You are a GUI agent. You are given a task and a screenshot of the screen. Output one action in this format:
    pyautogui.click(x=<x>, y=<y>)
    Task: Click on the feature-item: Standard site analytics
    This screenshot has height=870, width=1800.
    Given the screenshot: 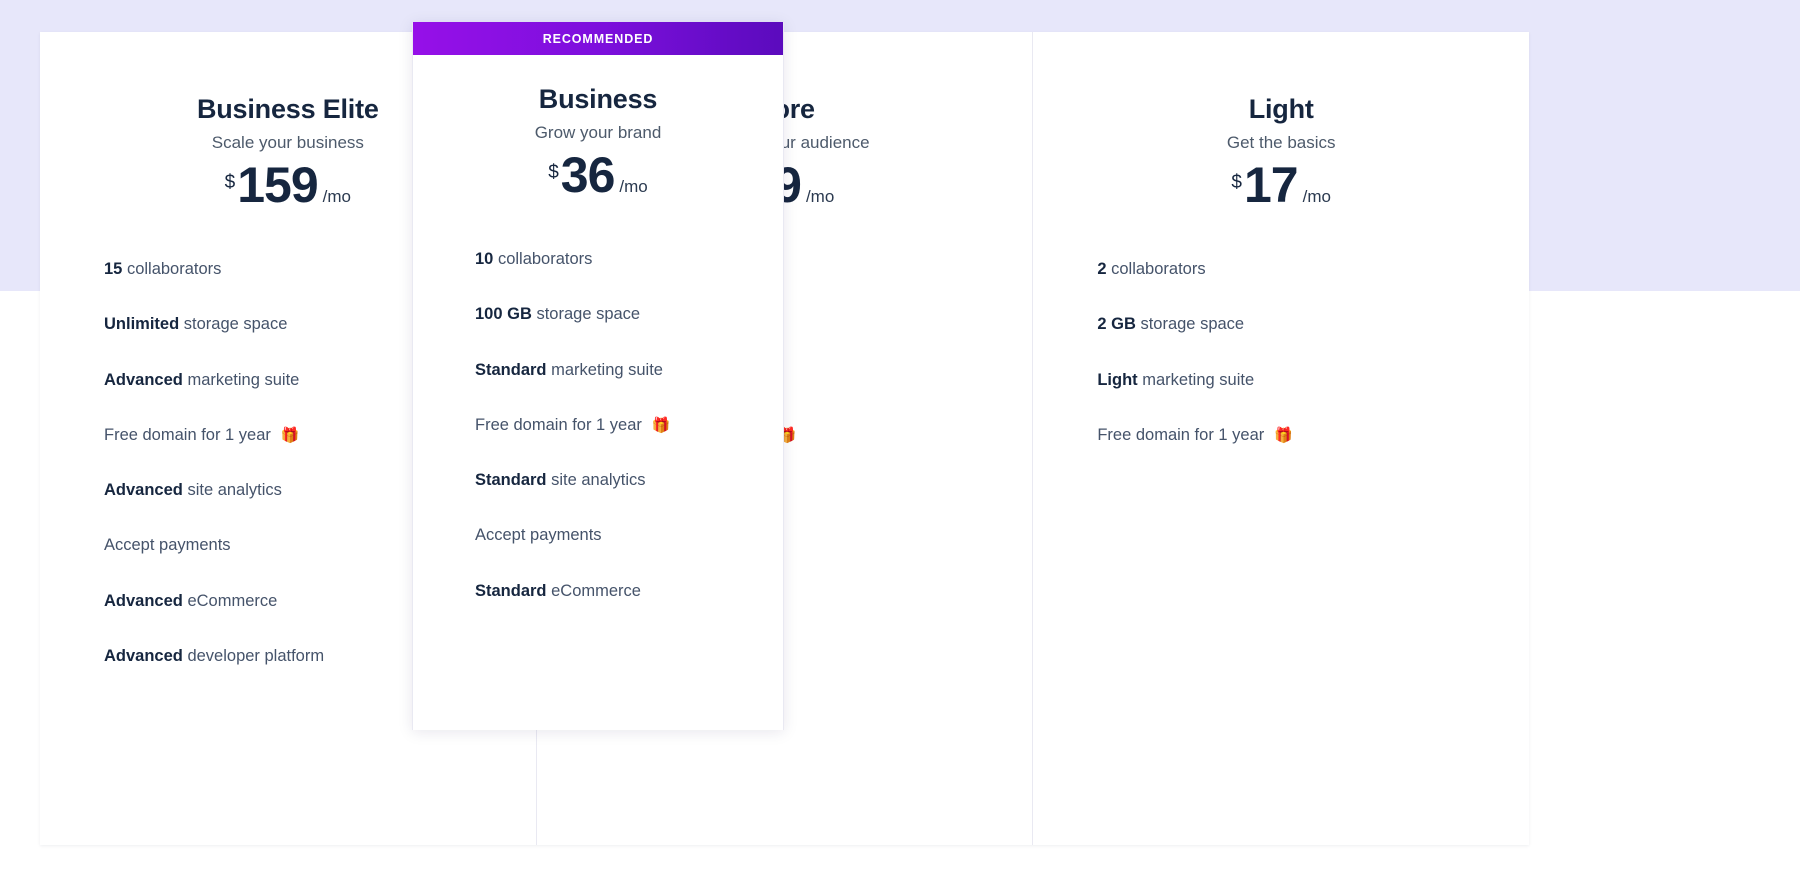 What is the action you would take?
    pyautogui.click(x=619, y=480)
    